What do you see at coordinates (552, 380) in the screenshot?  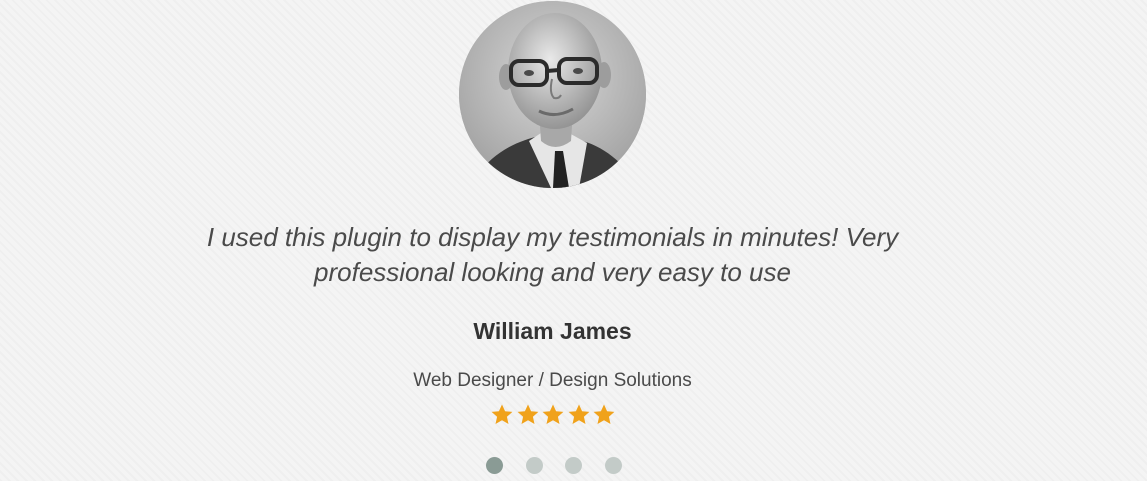 I see `author-role: Web Designer / Design Solutions` at bounding box center [552, 380].